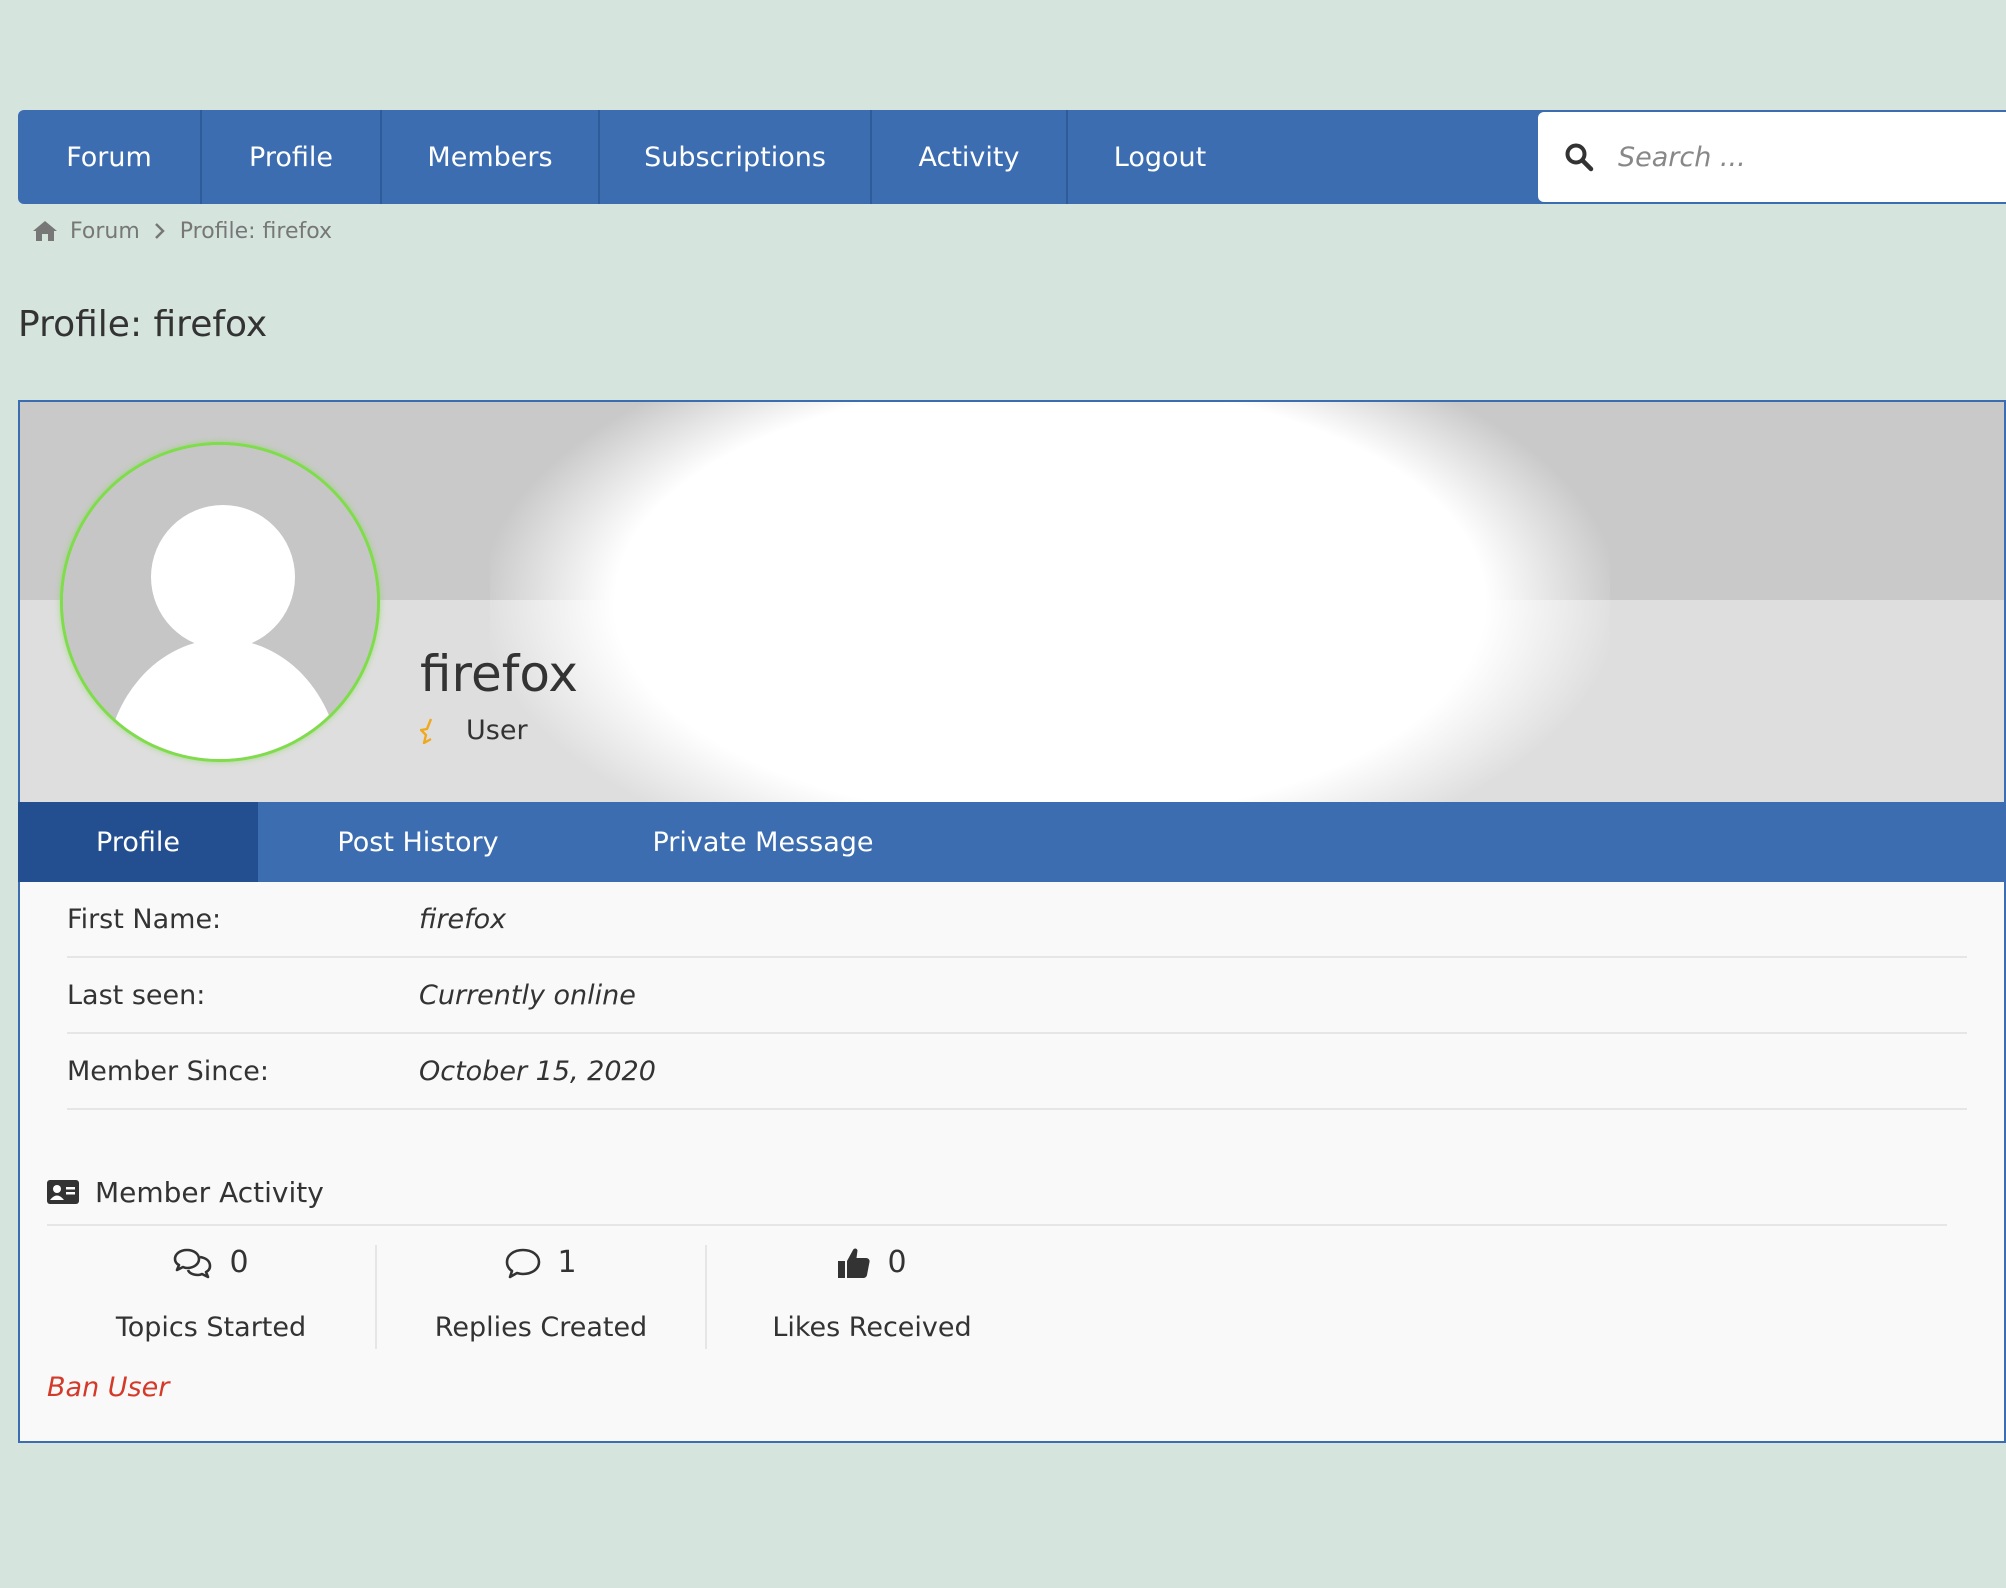 This screenshot has width=2006, height=1588. Describe the element at coordinates (763, 842) in the screenshot. I see `tab-private-message: Private Message` at that location.